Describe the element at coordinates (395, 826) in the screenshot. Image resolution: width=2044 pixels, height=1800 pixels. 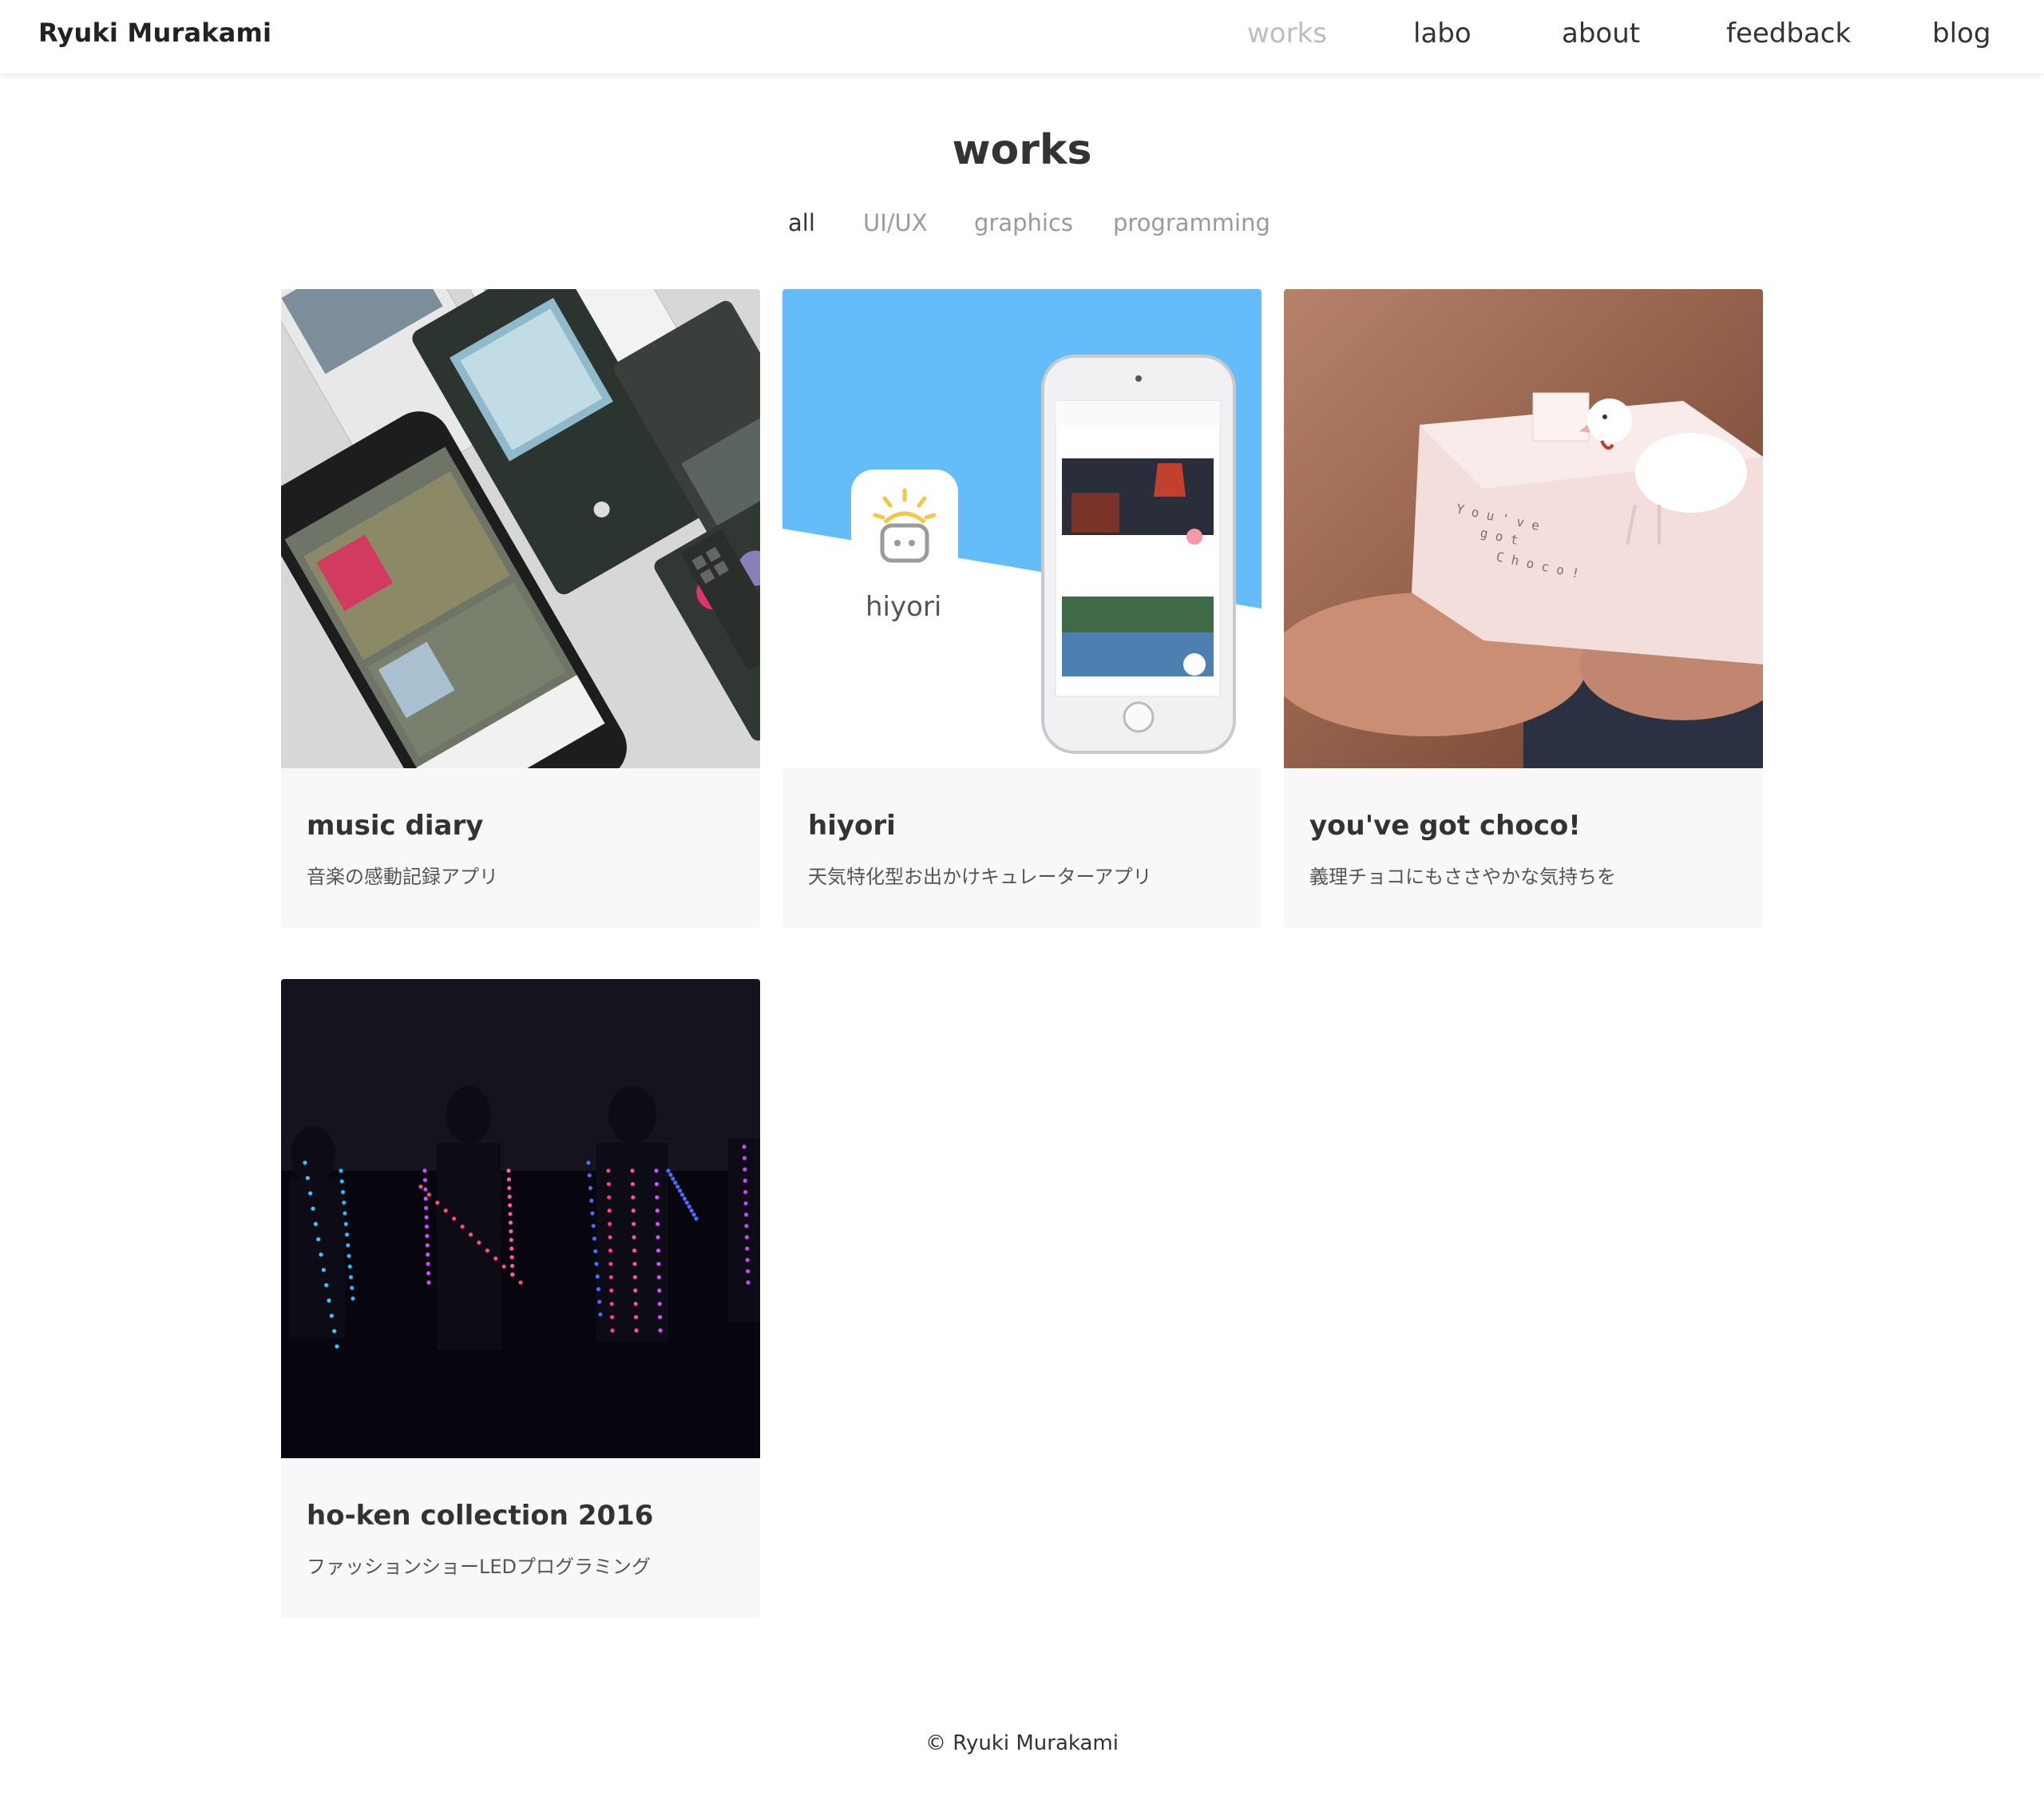
I see `work-title: music diary` at that location.